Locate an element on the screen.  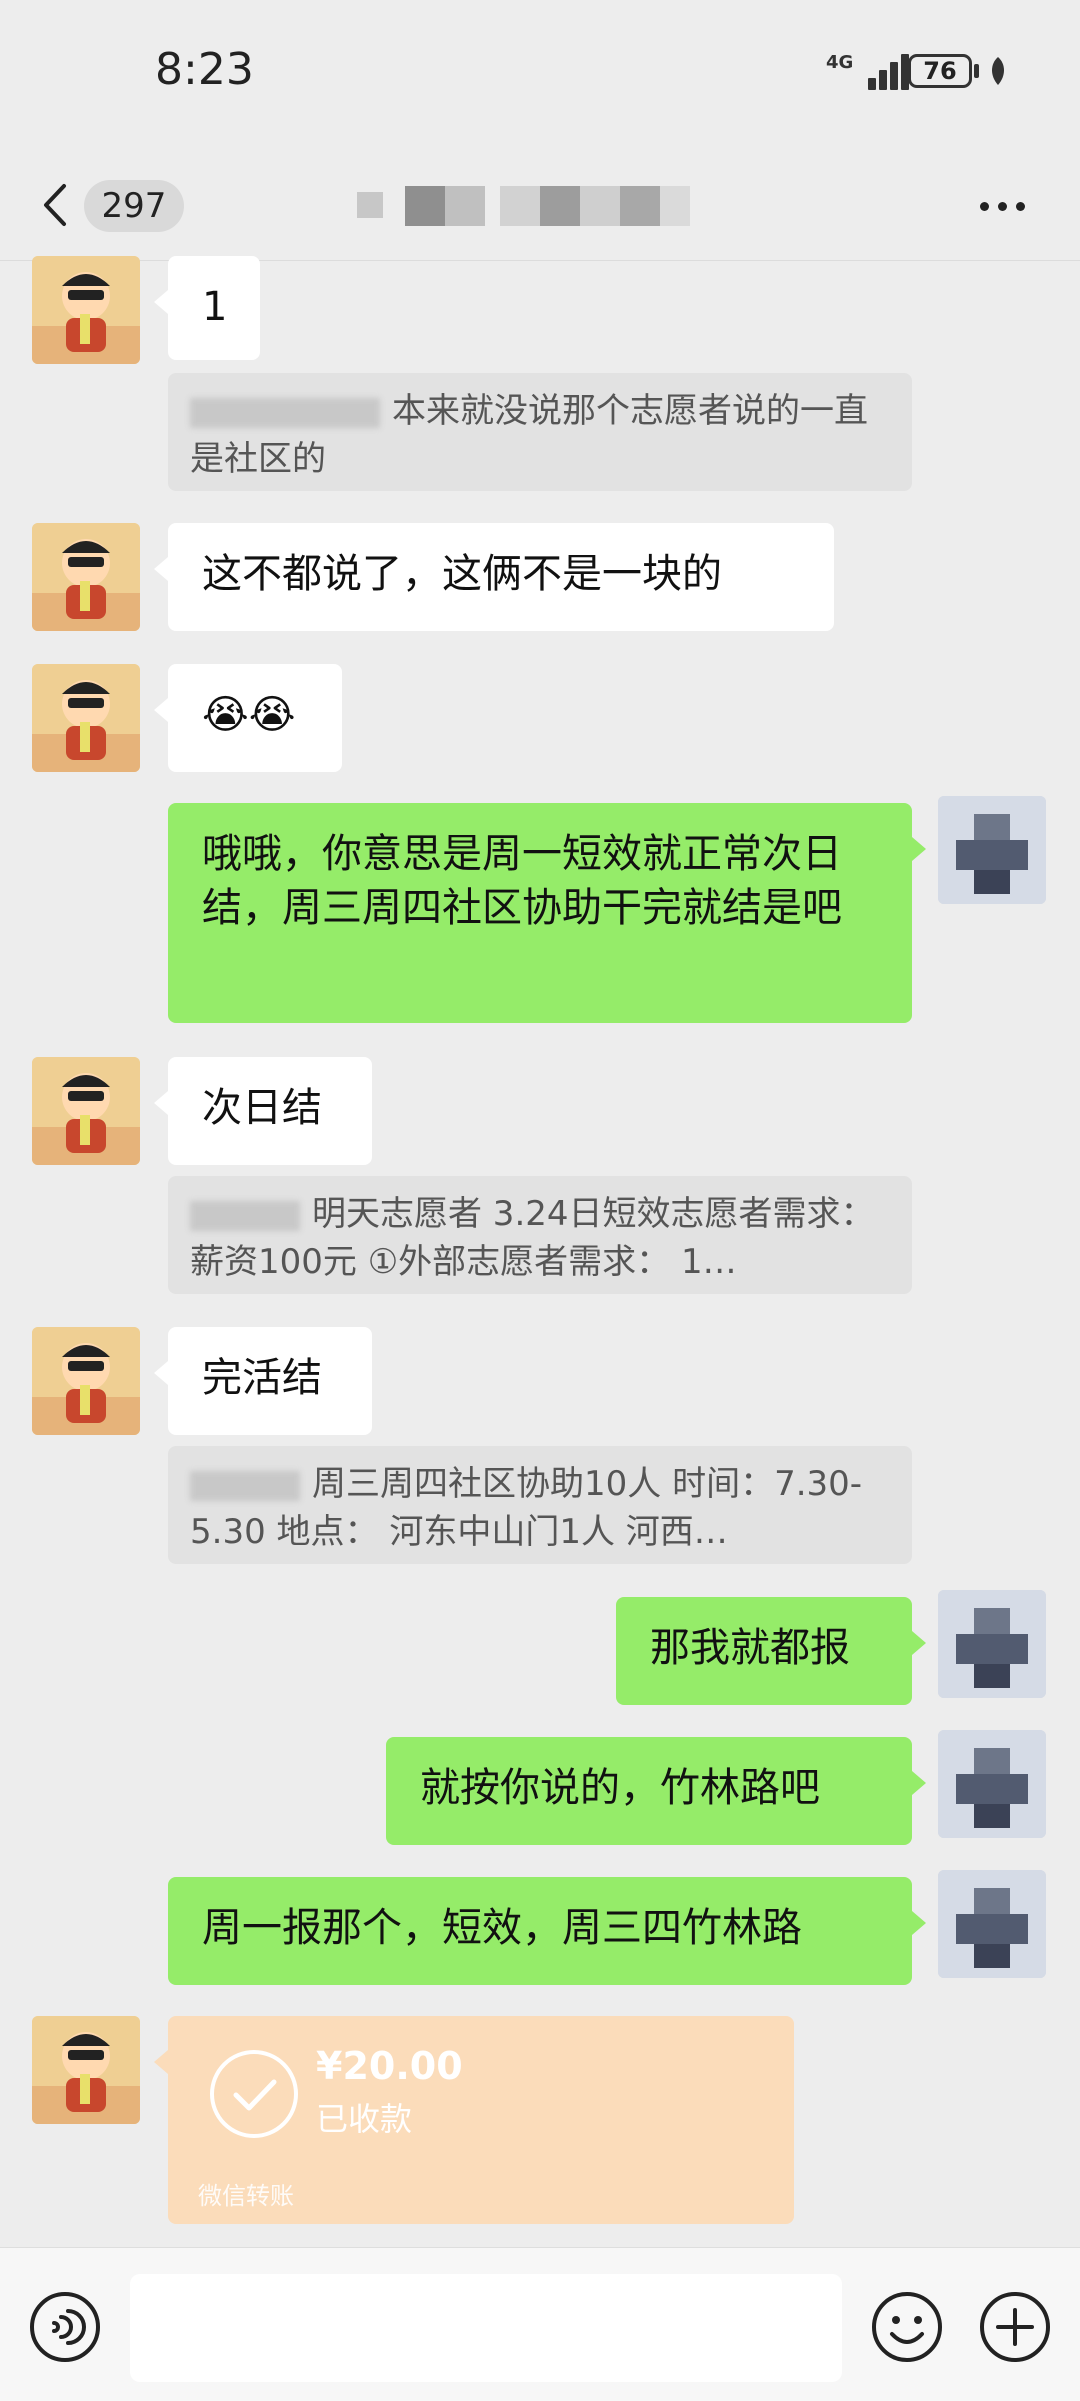
network-type: 4G is located at coordinates (840, 62).